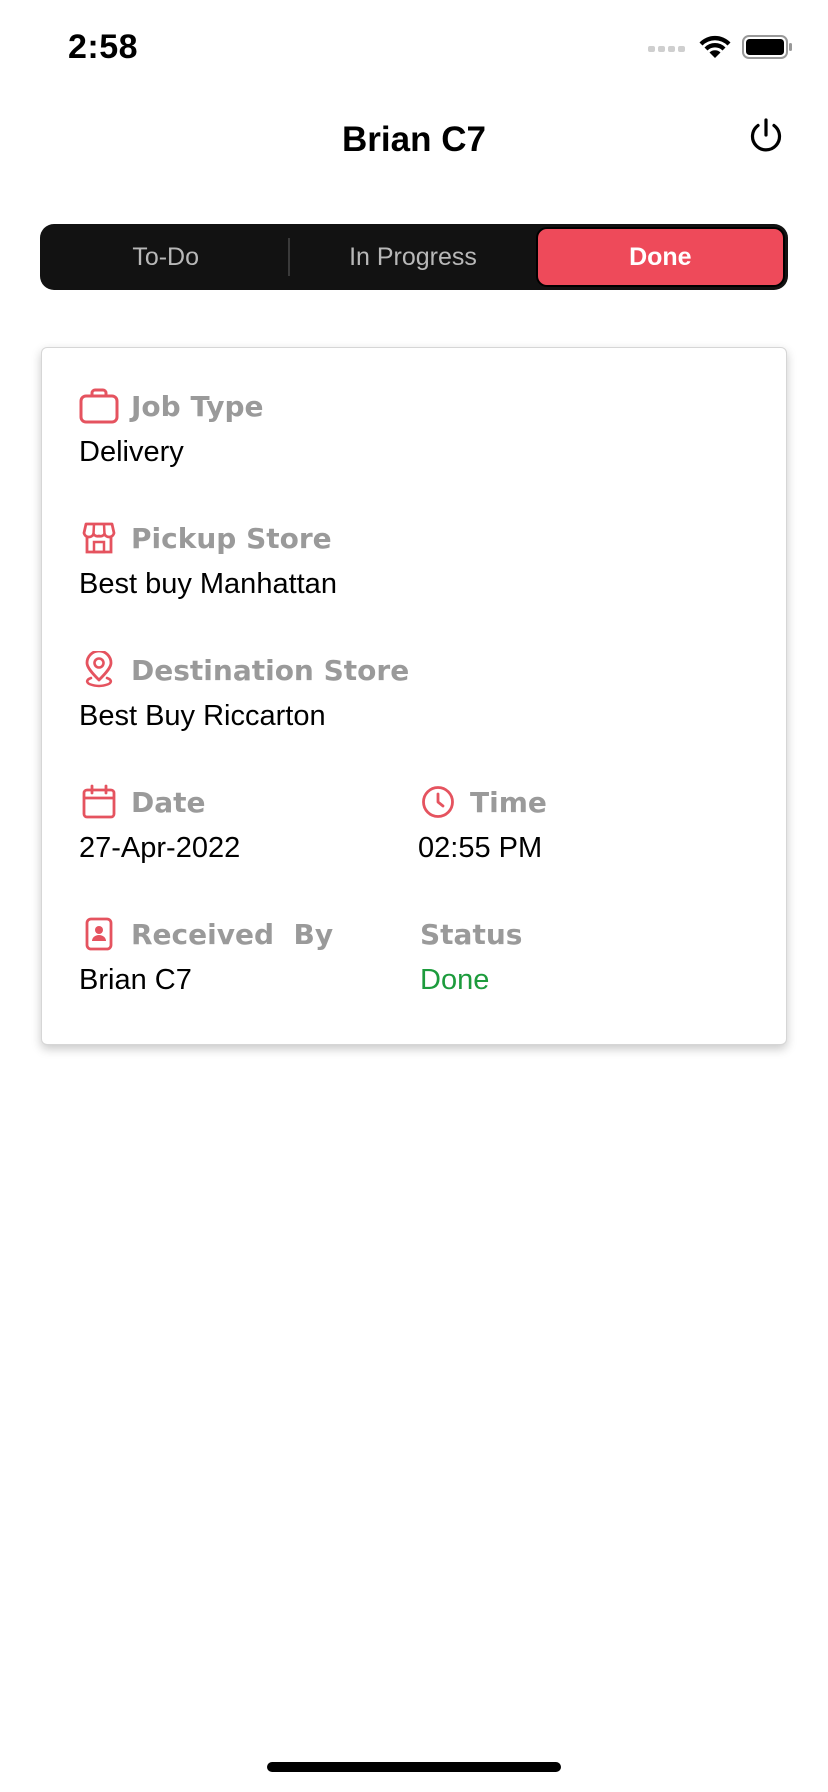 Image resolution: width=828 pixels, height=1792 pixels. I want to click on status-tabs: To-Do In Progress Done, so click(414, 257).